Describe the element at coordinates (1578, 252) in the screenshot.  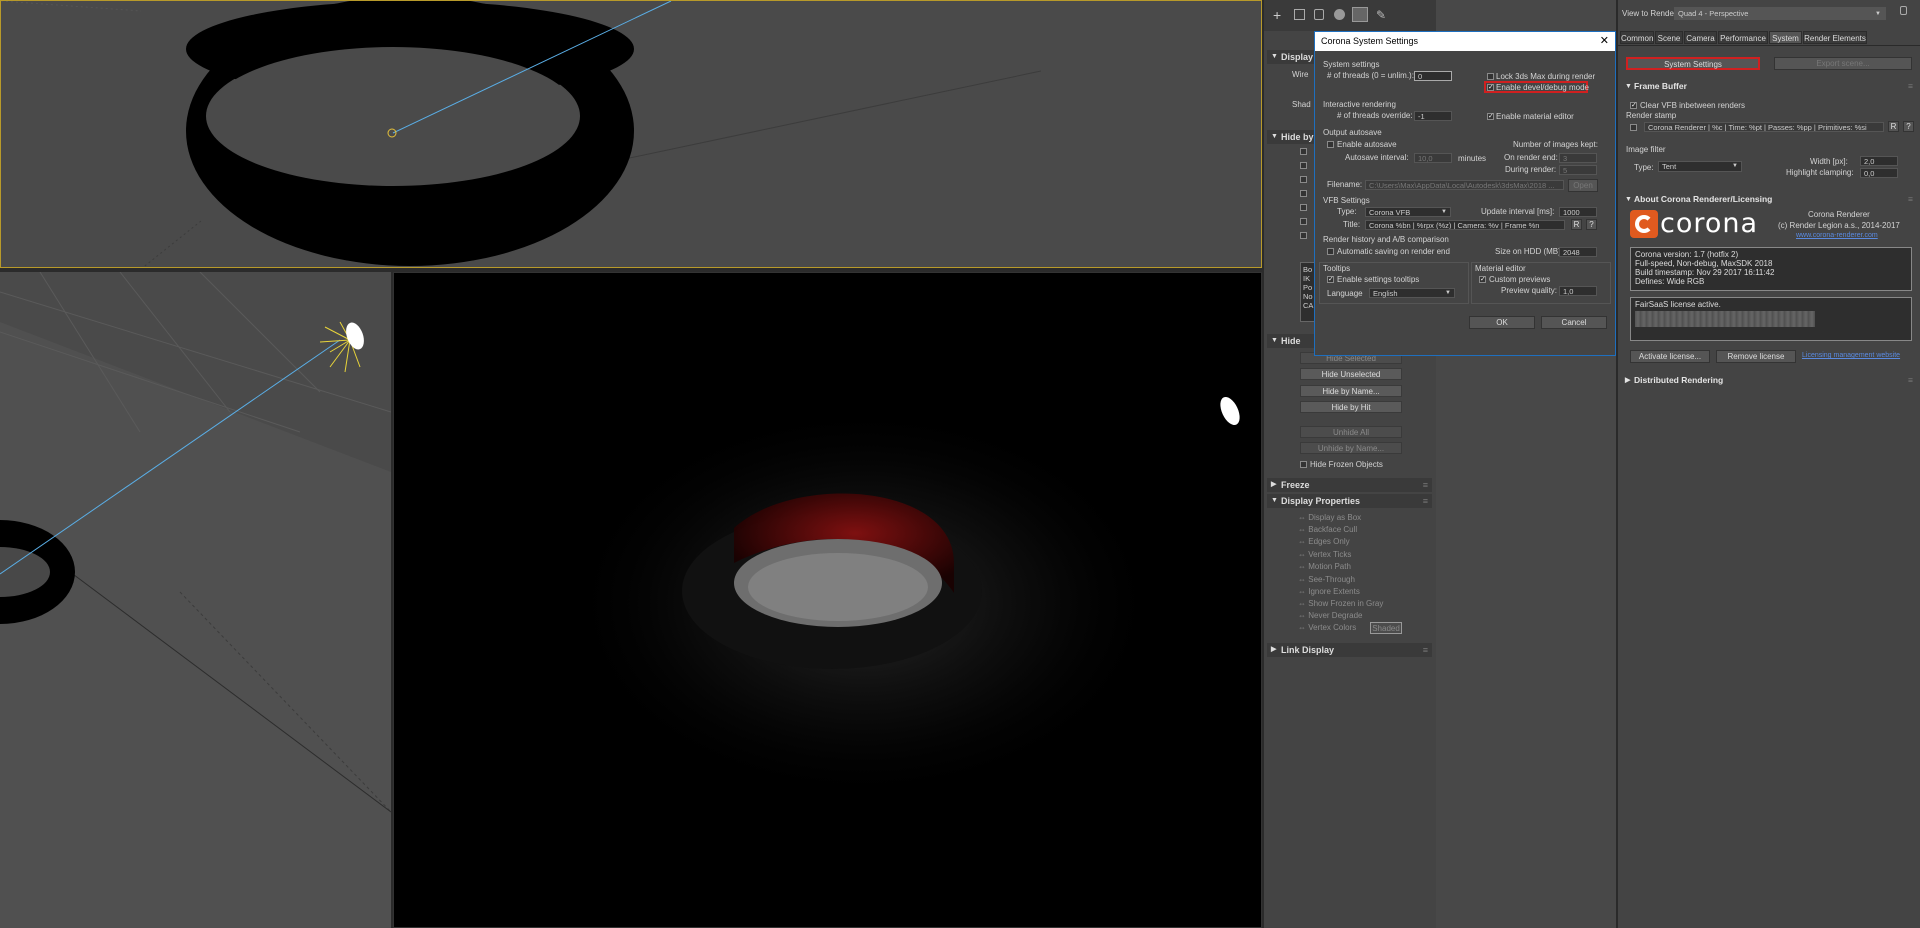
I see `size-hdd-spinner: 2048` at that location.